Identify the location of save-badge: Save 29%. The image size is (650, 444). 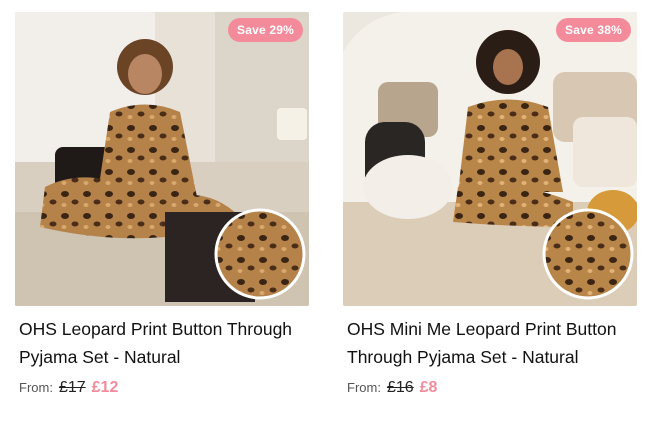
(265, 30).